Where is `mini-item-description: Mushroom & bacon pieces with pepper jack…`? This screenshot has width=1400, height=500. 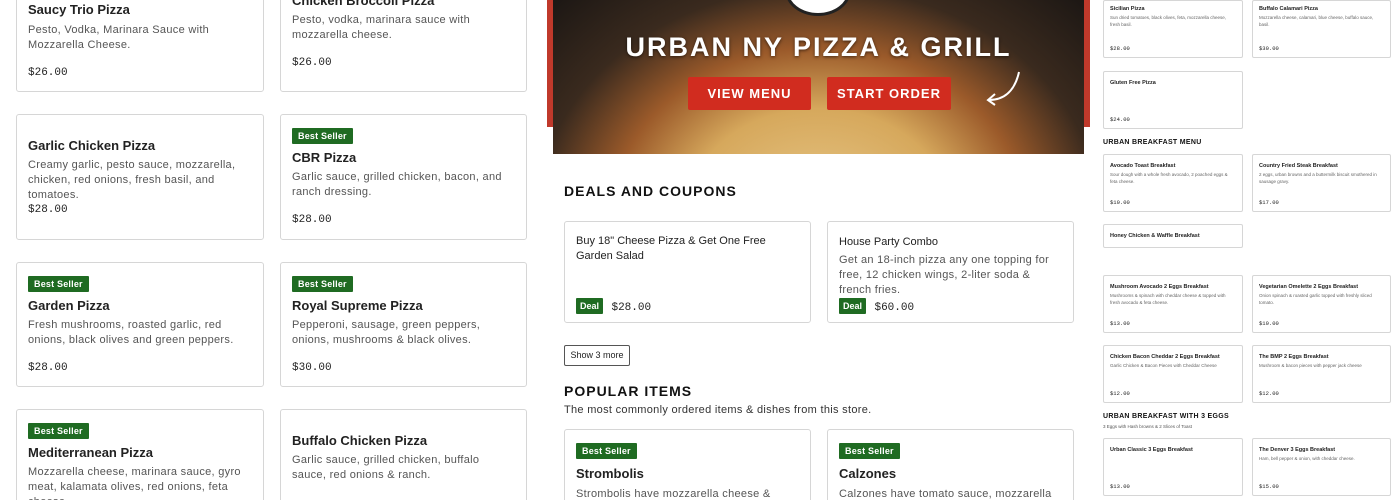 mini-item-description: Mushroom & bacon pieces with pepper jack… is located at coordinates (1310, 365).